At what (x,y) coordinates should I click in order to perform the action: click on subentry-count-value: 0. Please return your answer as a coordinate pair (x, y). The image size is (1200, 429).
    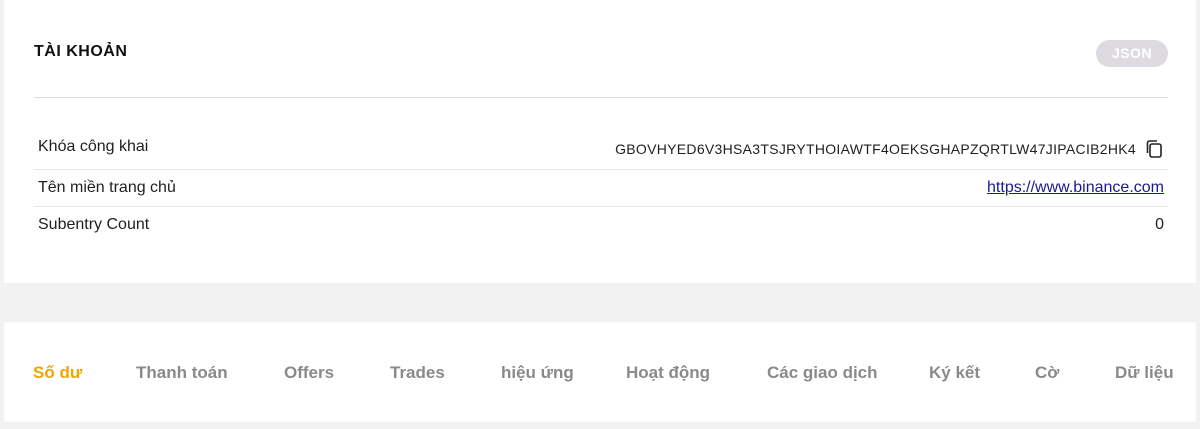
    Looking at the image, I should click on (1159, 224).